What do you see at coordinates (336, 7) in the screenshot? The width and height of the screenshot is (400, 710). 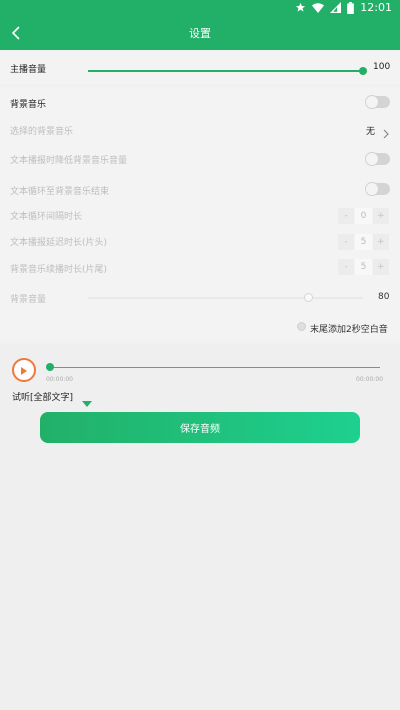 I see `signal-icon` at bounding box center [336, 7].